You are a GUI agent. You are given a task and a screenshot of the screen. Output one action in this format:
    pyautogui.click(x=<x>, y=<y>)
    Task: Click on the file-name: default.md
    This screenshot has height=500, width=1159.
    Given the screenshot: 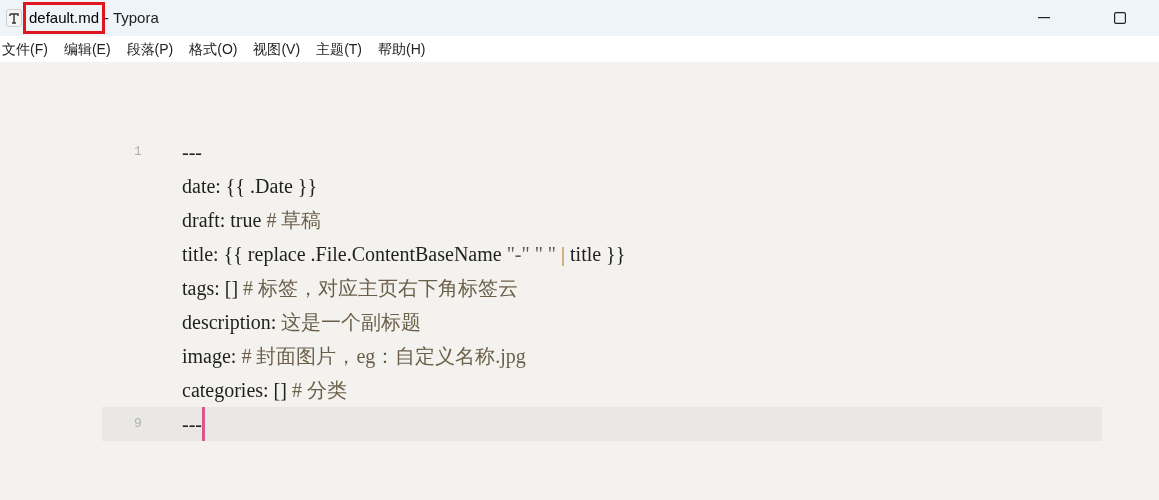 What is the action you would take?
    pyautogui.click(x=64, y=18)
    